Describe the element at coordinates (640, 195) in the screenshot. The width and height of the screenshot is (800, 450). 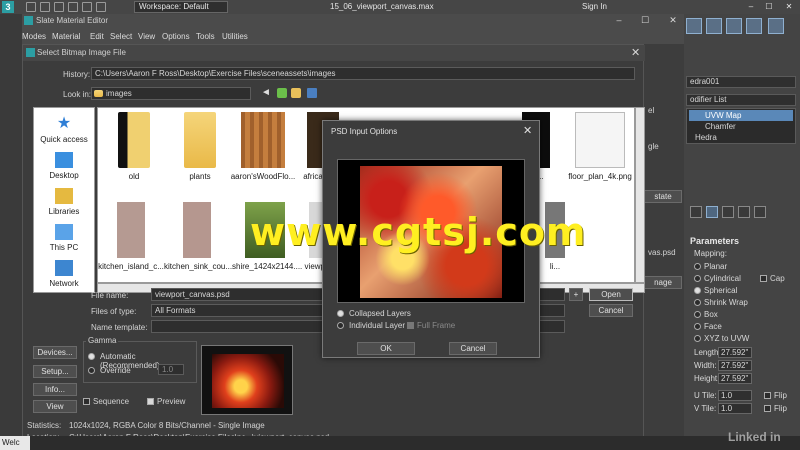
I see `file-list-vertical-scrollbar` at that location.